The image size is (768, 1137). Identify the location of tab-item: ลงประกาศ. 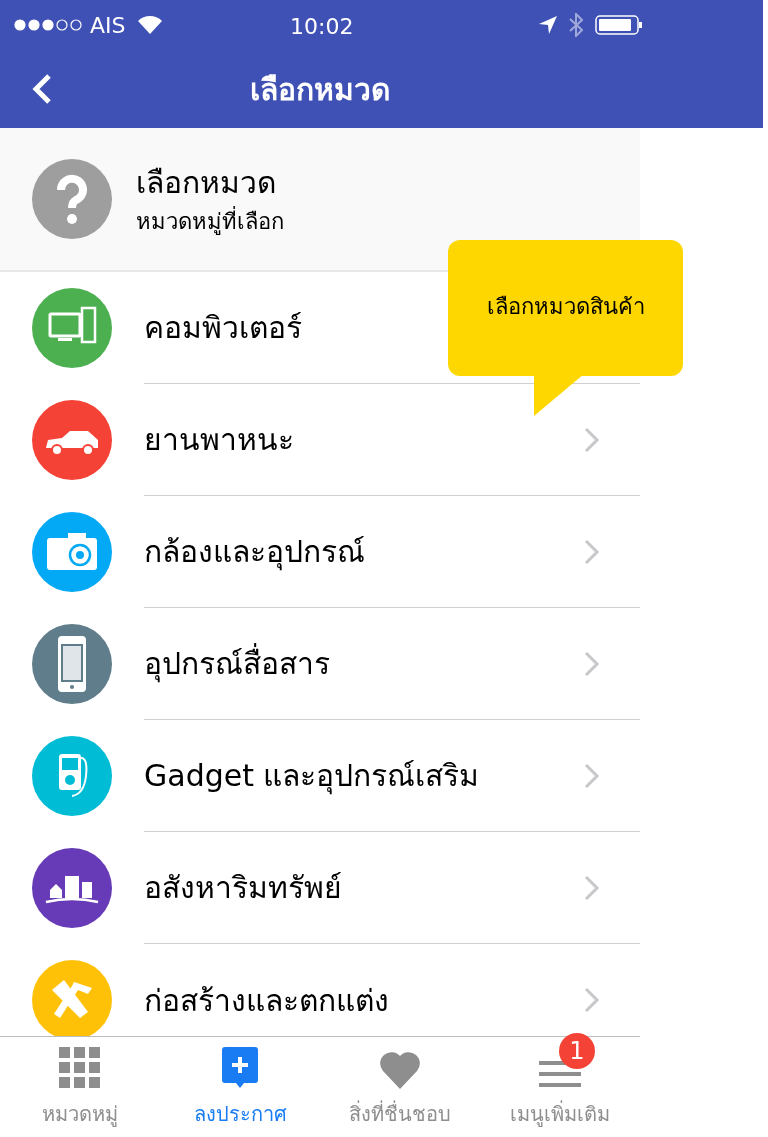
(240, 1087).